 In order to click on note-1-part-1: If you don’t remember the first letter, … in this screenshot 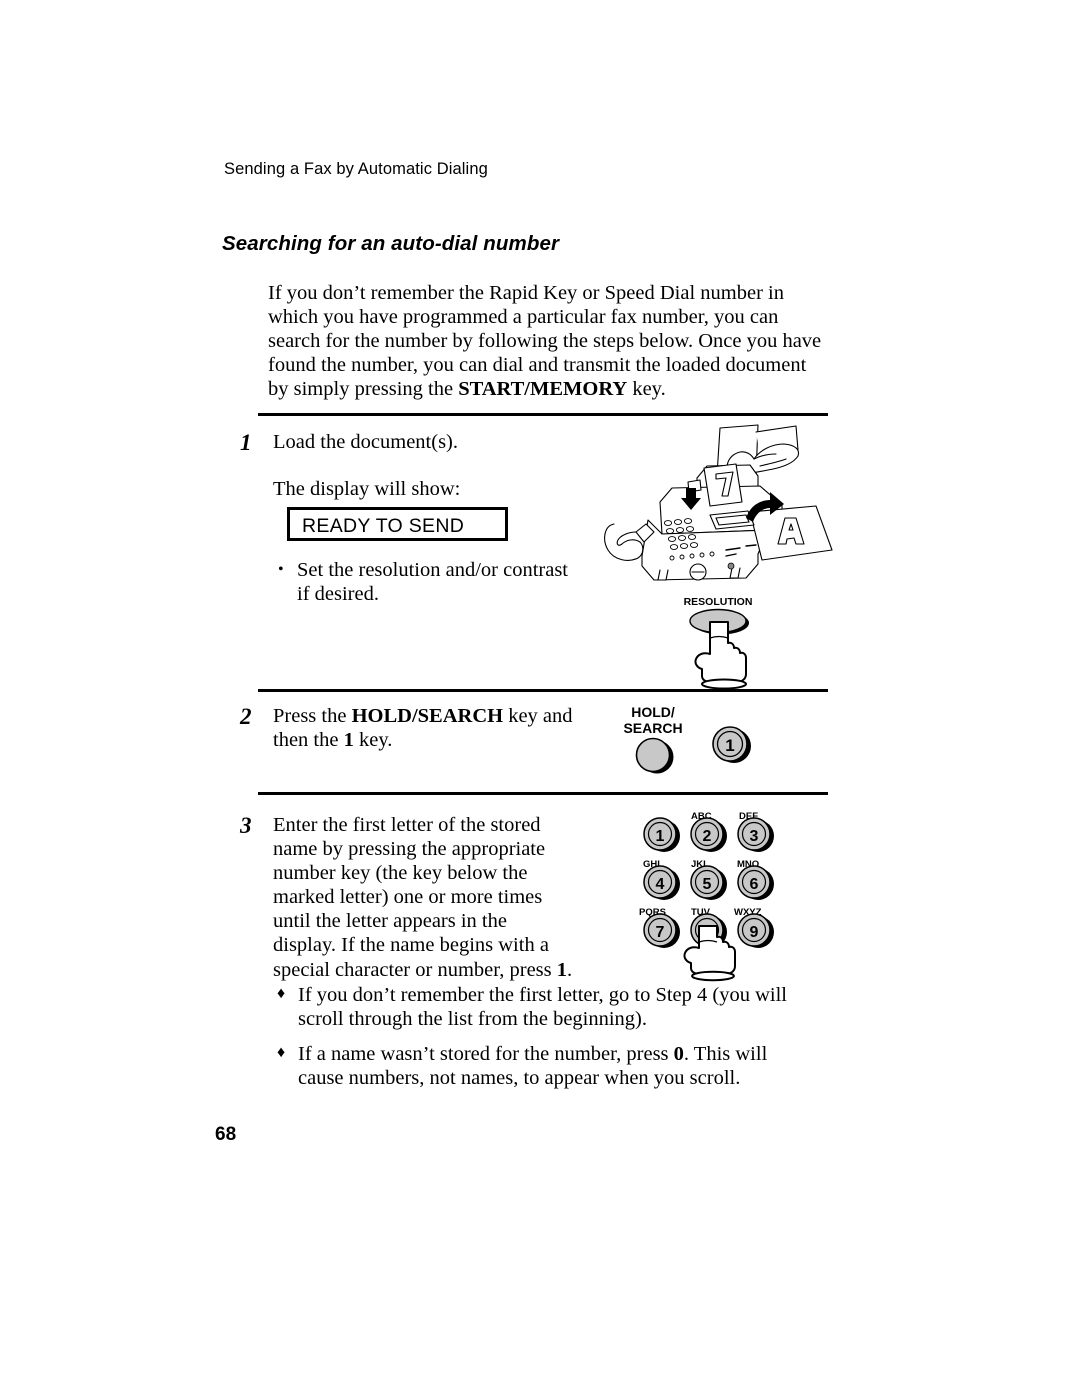, I will do `click(542, 1007)`.